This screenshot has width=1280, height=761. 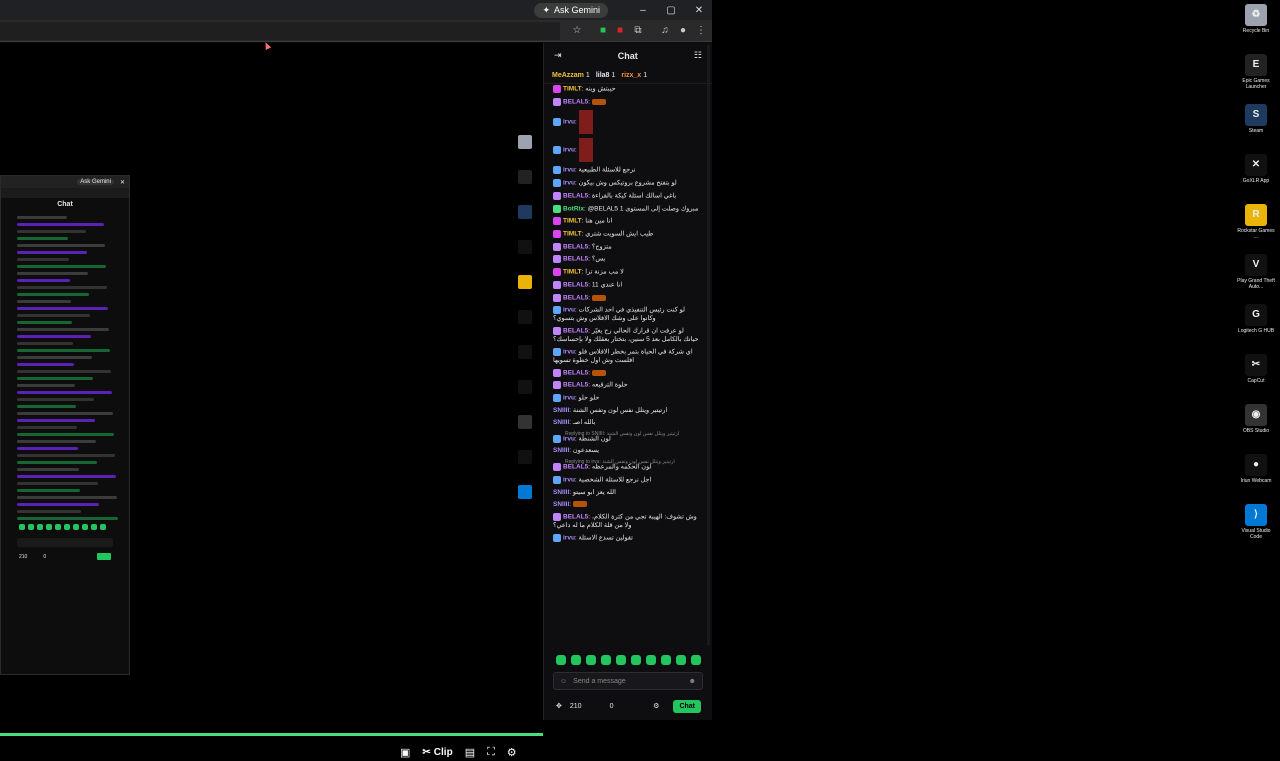 I want to click on chat-message: TIMLT: لا مب مزنة ترا, so click(x=626, y=272).